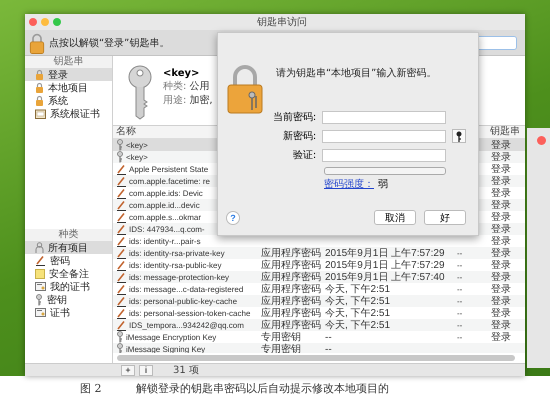 The image size is (550, 400). I want to click on table-cell: com.apple.facetime: re, so click(169, 181).